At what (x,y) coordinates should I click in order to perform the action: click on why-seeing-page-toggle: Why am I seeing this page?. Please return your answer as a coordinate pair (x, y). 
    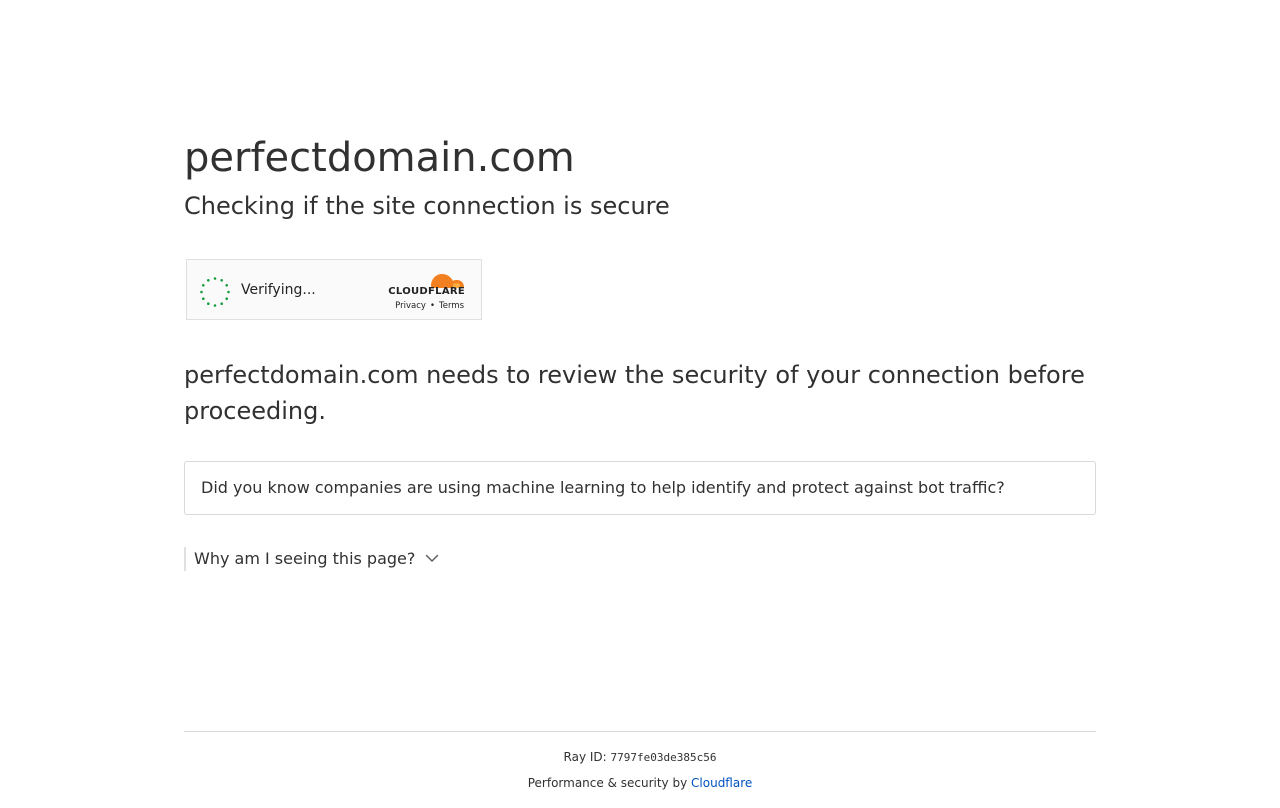
    Looking at the image, I should click on (311, 559).